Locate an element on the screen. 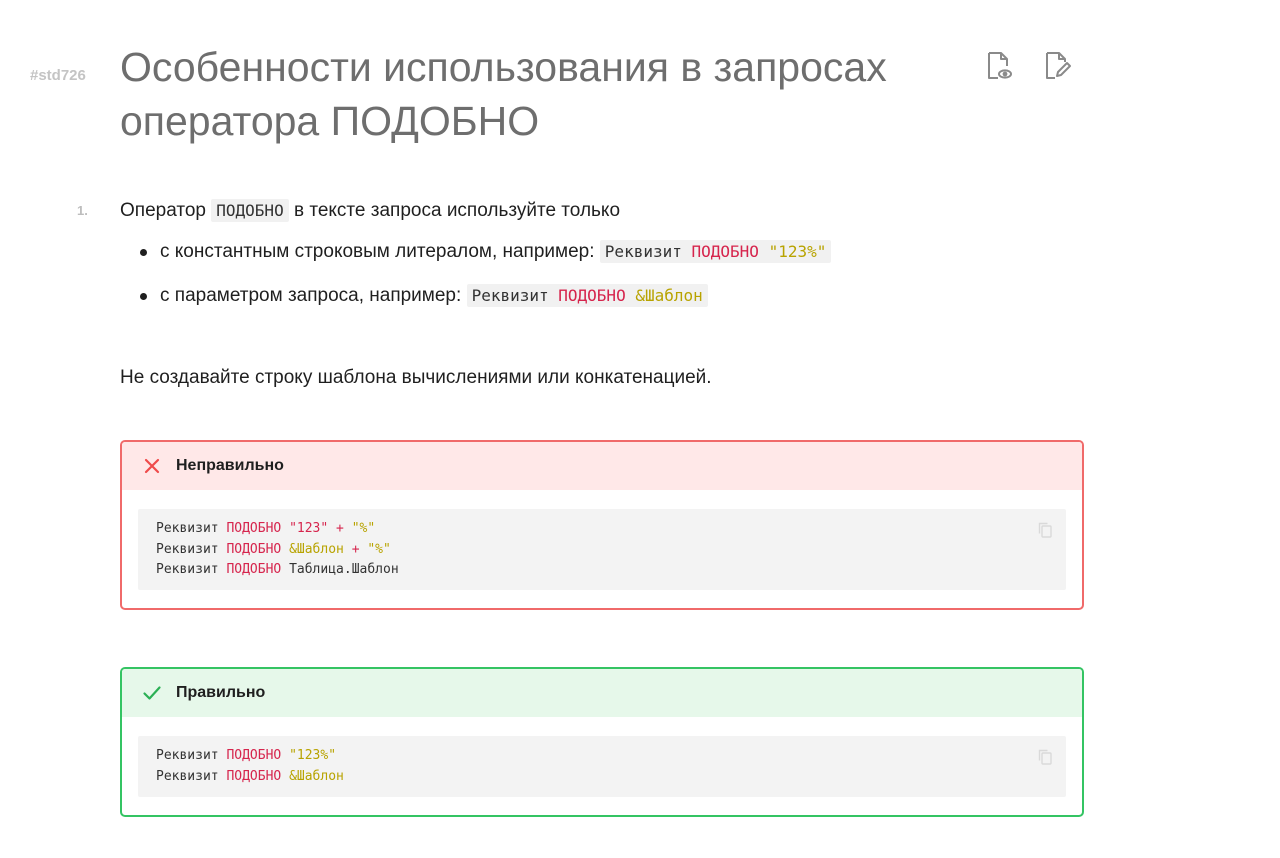 This screenshot has width=1280, height=858. inline-code: Реквизит ПОДОБНО "123%" is located at coordinates (715, 251).